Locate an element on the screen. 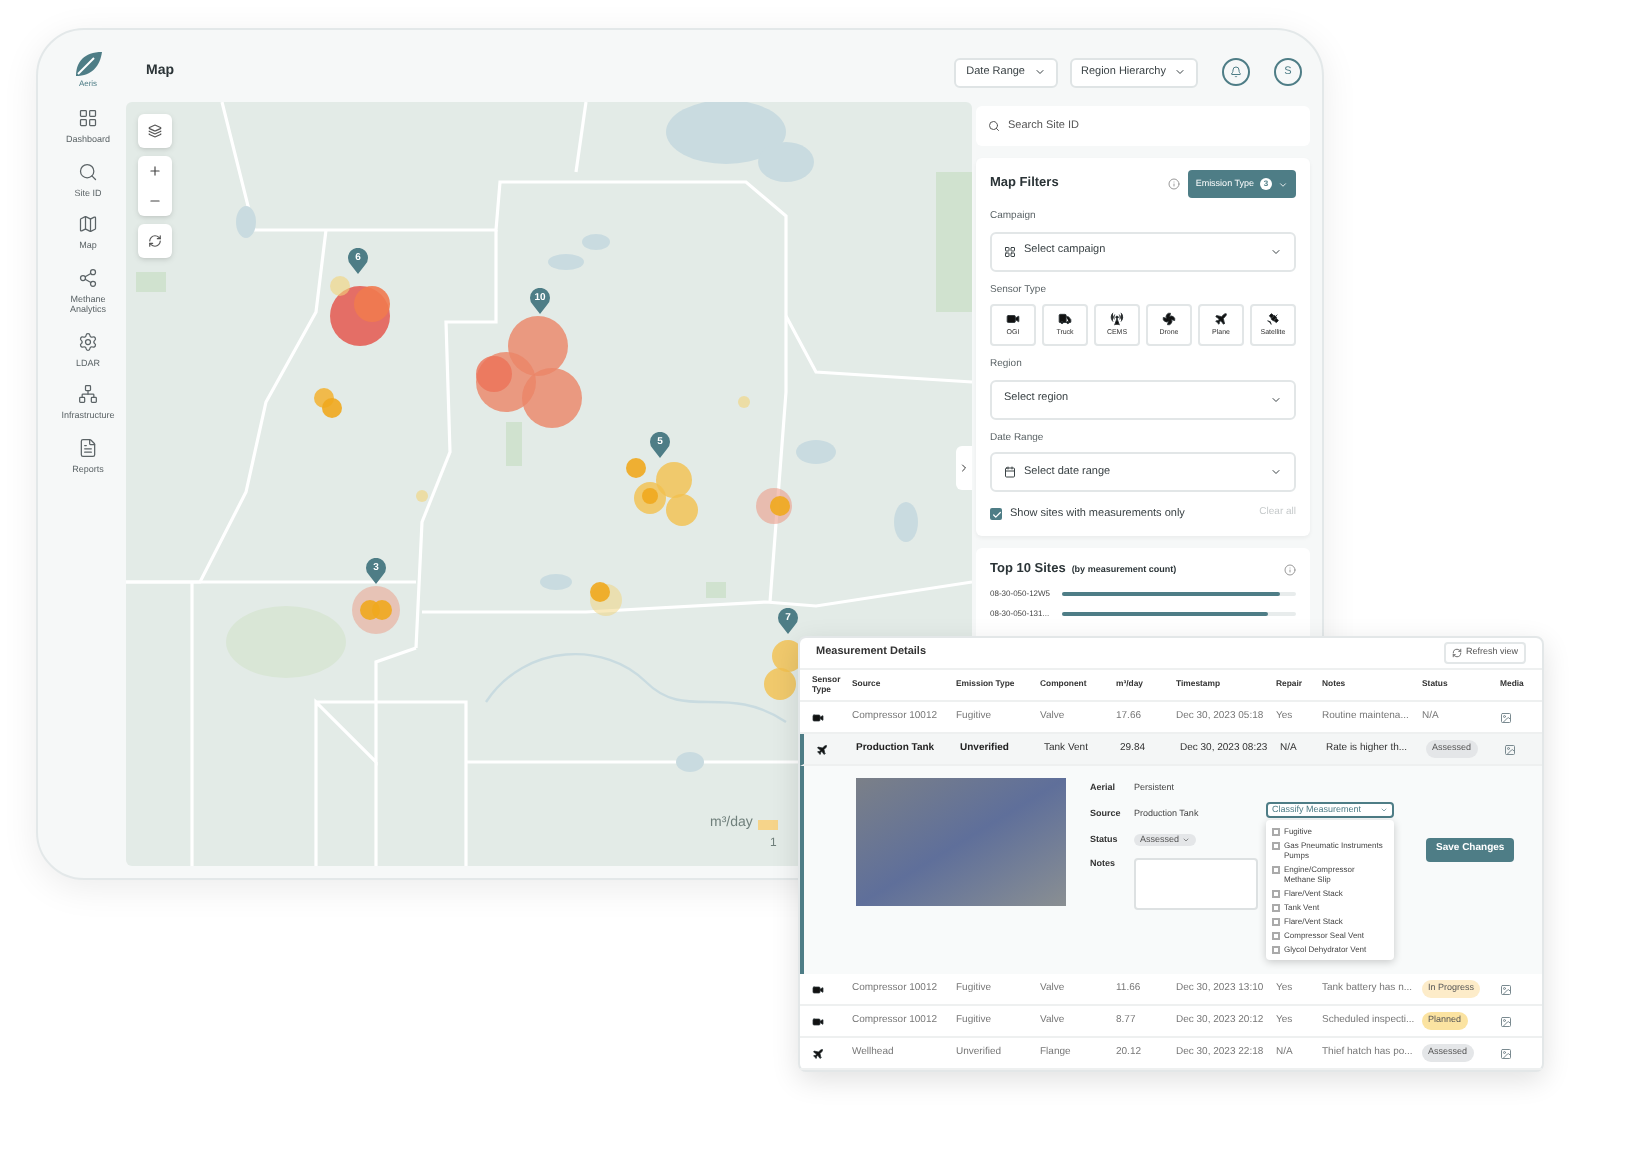  notes-input is located at coordinates (1196, 884).